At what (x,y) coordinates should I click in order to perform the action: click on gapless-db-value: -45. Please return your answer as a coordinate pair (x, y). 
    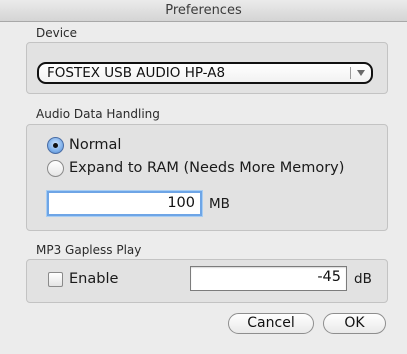
    Looking at the image, I should click on (329, 277).